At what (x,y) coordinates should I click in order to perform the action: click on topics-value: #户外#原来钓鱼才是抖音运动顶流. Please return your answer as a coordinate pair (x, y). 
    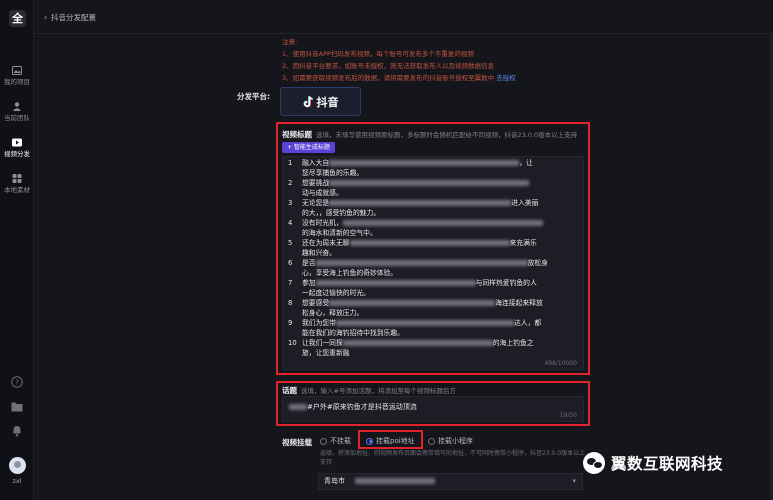
    Looking at the image, I should click on (353, 407).